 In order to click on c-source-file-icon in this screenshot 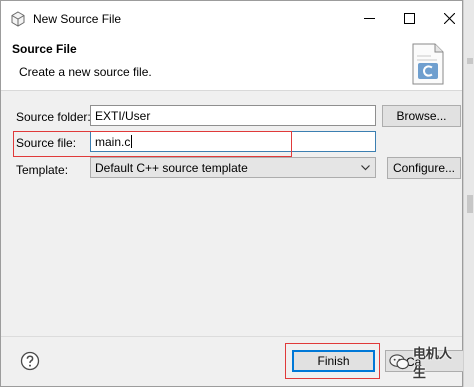, I will do `click(428, 64)`.